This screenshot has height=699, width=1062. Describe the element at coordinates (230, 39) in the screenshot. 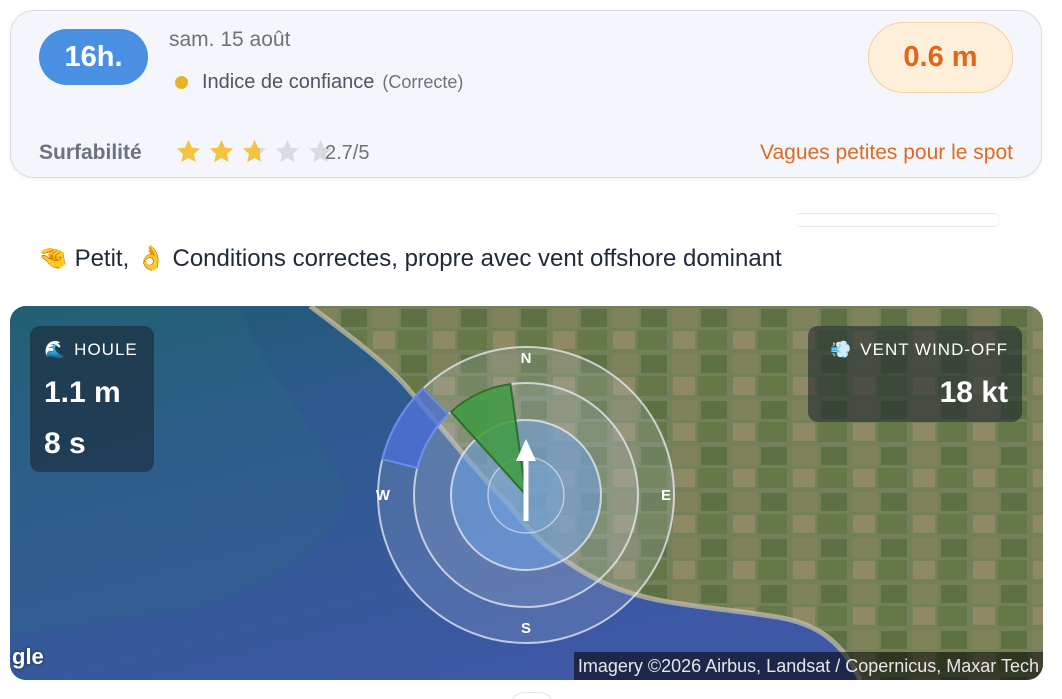

I see `forecast-date: sam. 15 août` at that location.